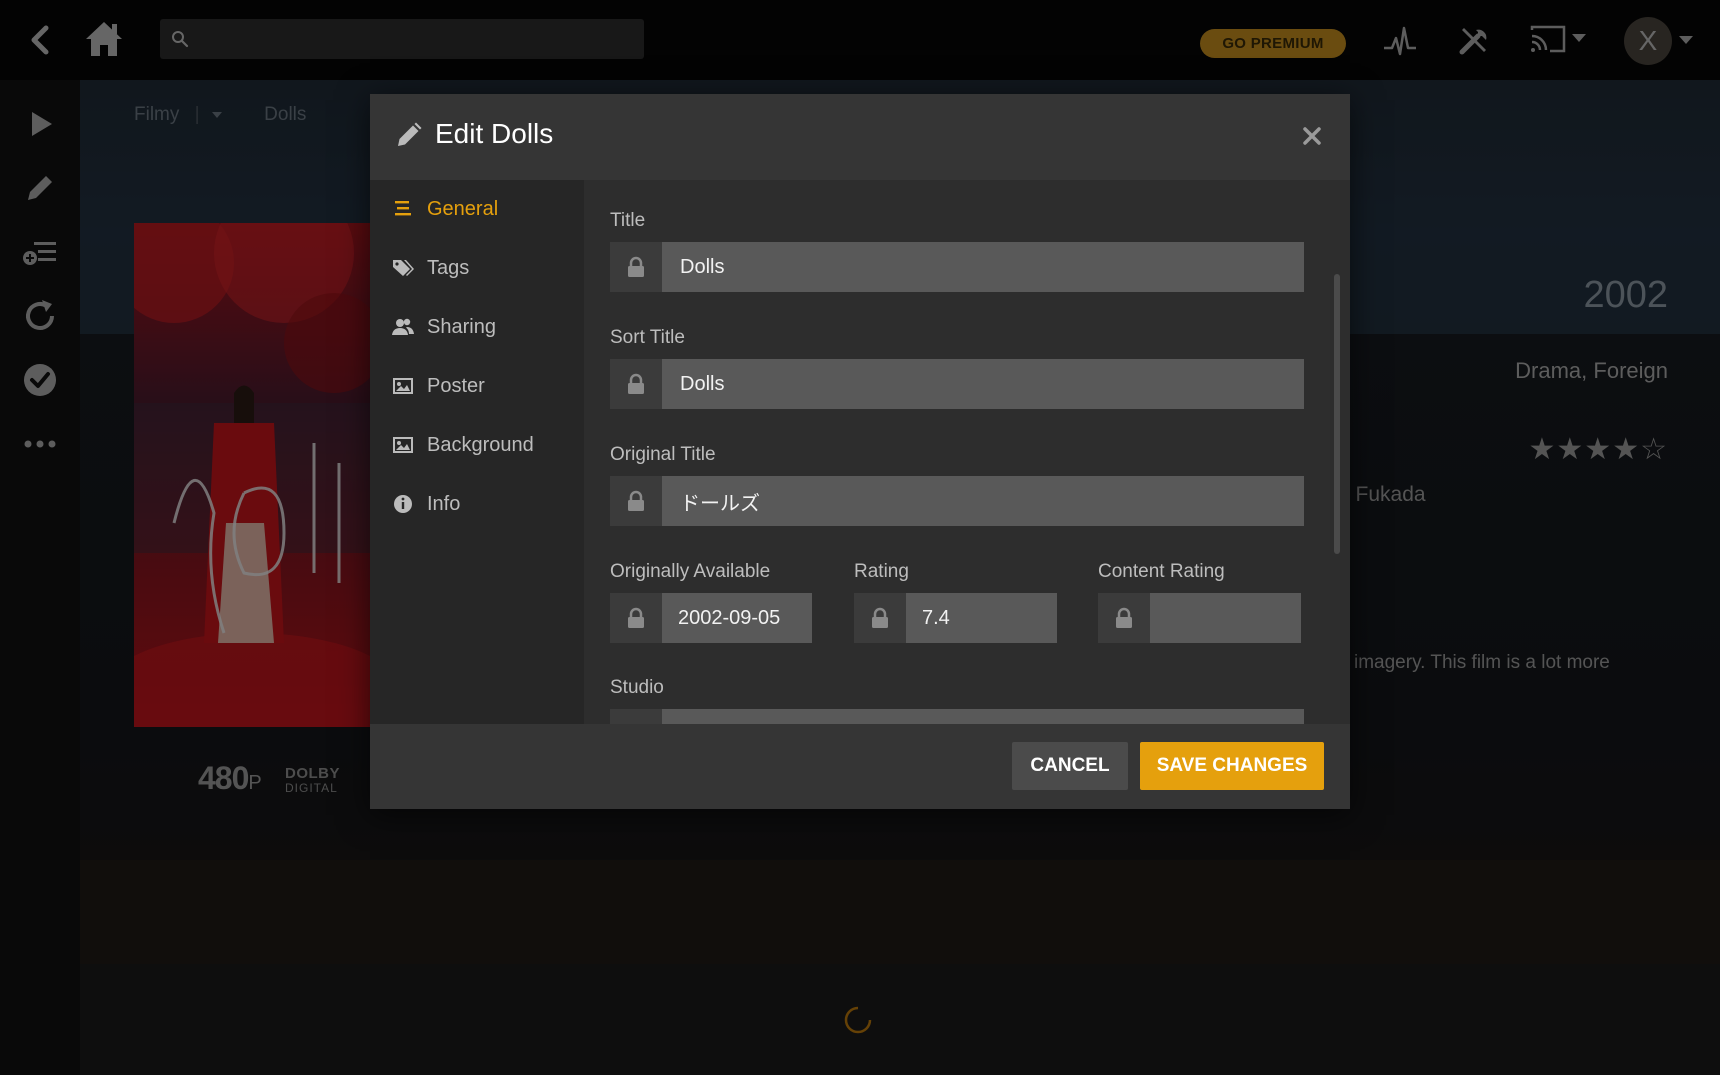  Describe the element at coordinates (983, 501) in the screenshot. I see `original-title-input` at that location.